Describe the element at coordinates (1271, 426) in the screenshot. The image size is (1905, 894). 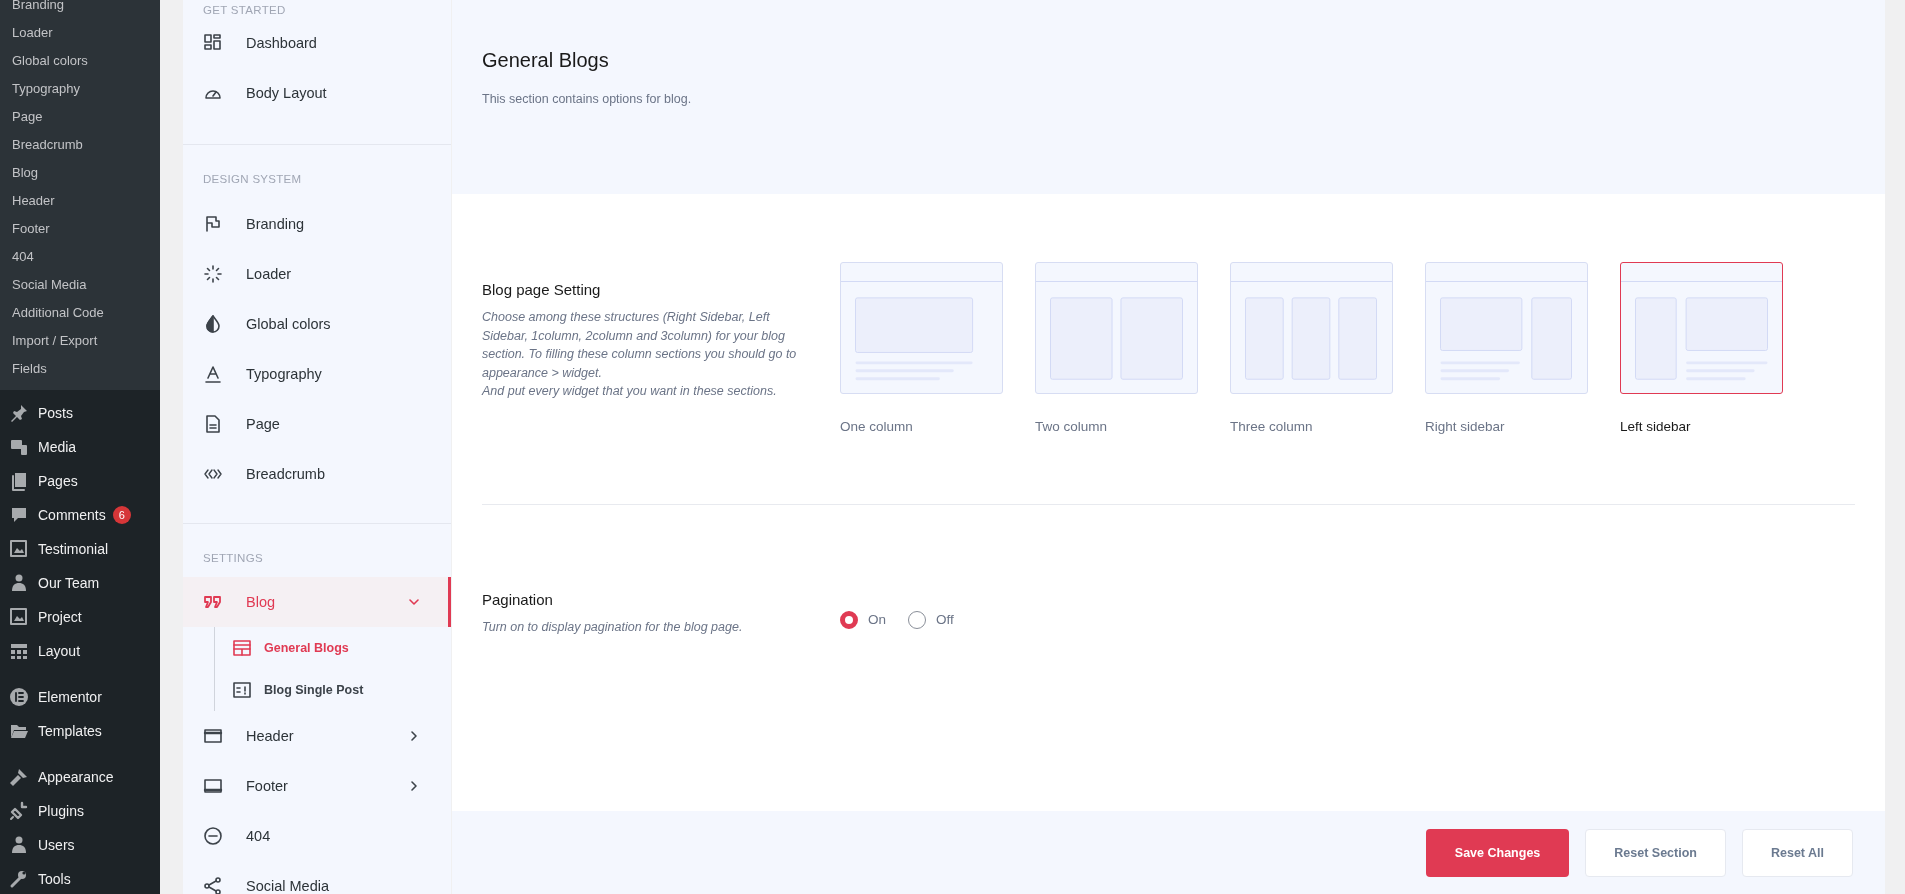
I see `layout-option-label: Three column` at that location.